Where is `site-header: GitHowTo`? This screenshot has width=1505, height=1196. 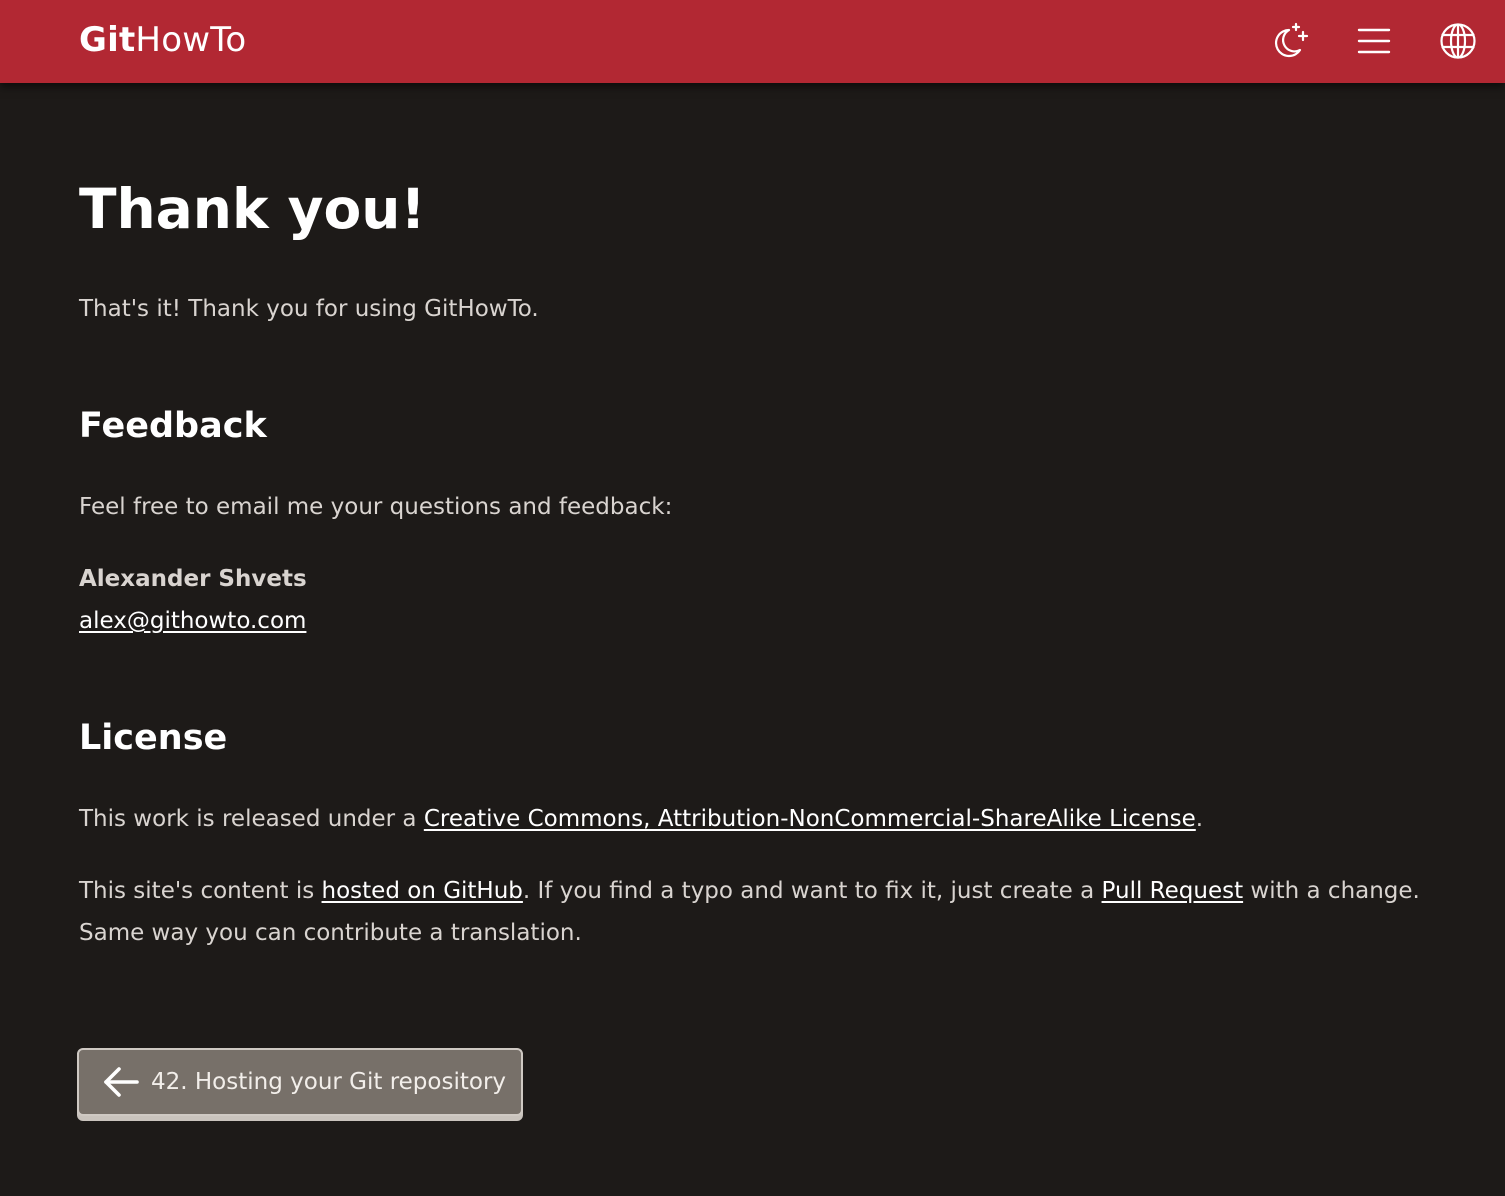
site-header: GitHowTo is located at coordinates (752, 41).